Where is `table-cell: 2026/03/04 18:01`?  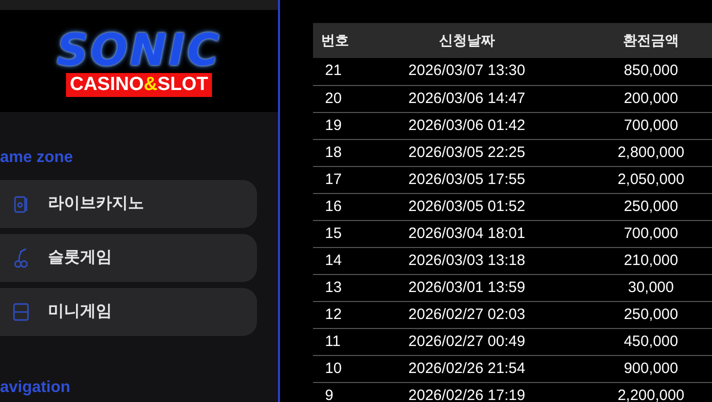 table-cell: 2026/03/04 18:01 is located at coordinates (466, 233).